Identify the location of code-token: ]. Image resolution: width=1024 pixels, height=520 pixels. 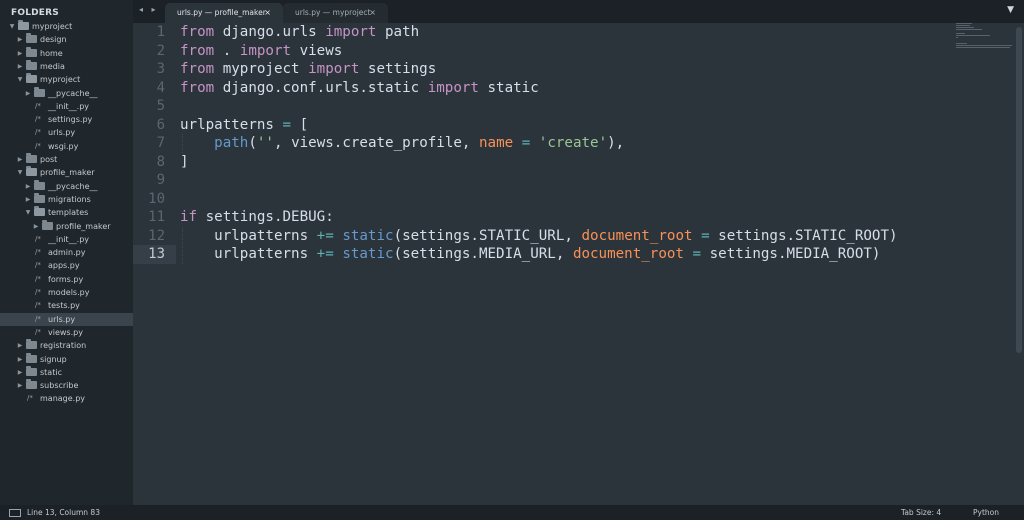
(184, 161).